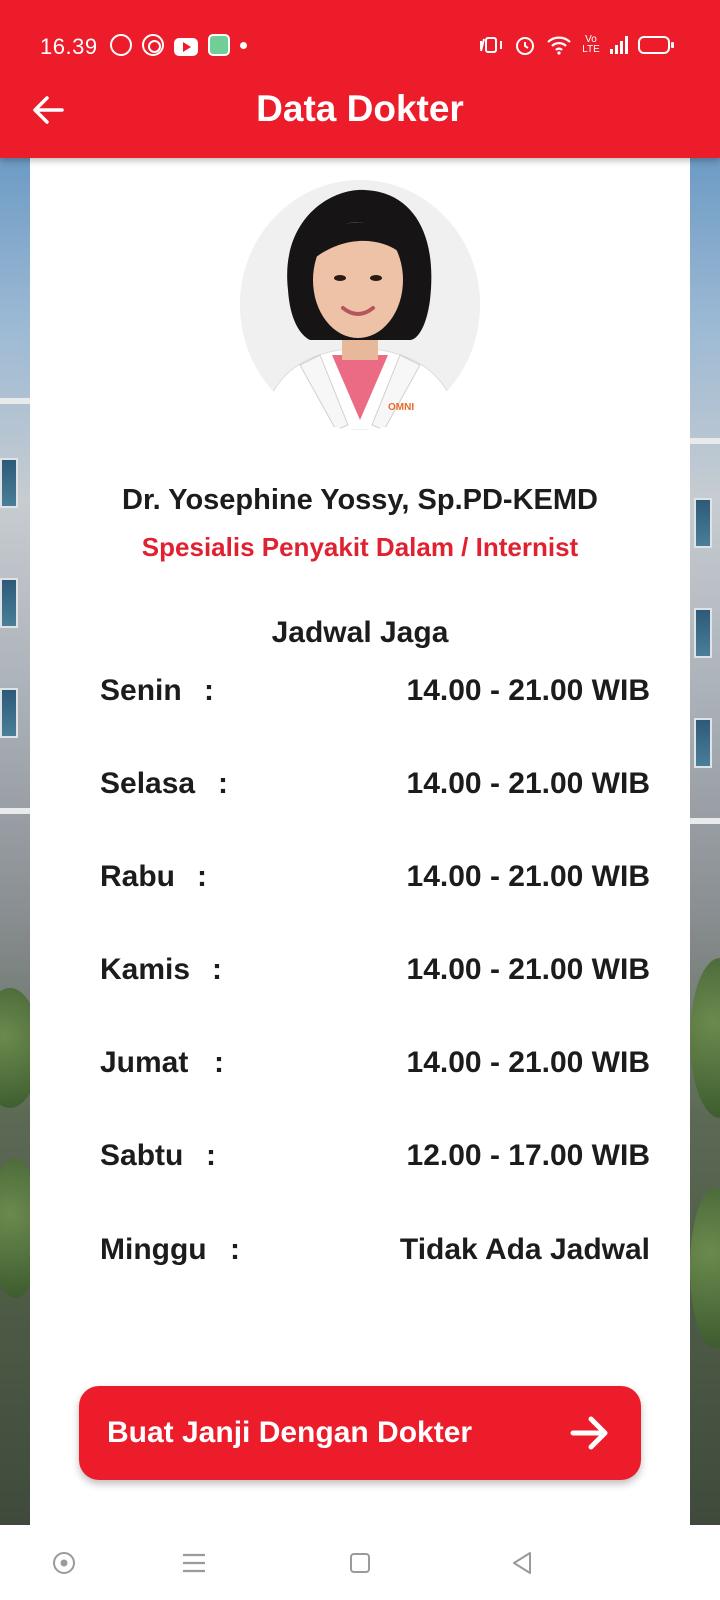 The height and width of the screenshot is (1600, 720). I want to click on schedule-time: Tidak Ada Jadwal, so click(524, 1249).